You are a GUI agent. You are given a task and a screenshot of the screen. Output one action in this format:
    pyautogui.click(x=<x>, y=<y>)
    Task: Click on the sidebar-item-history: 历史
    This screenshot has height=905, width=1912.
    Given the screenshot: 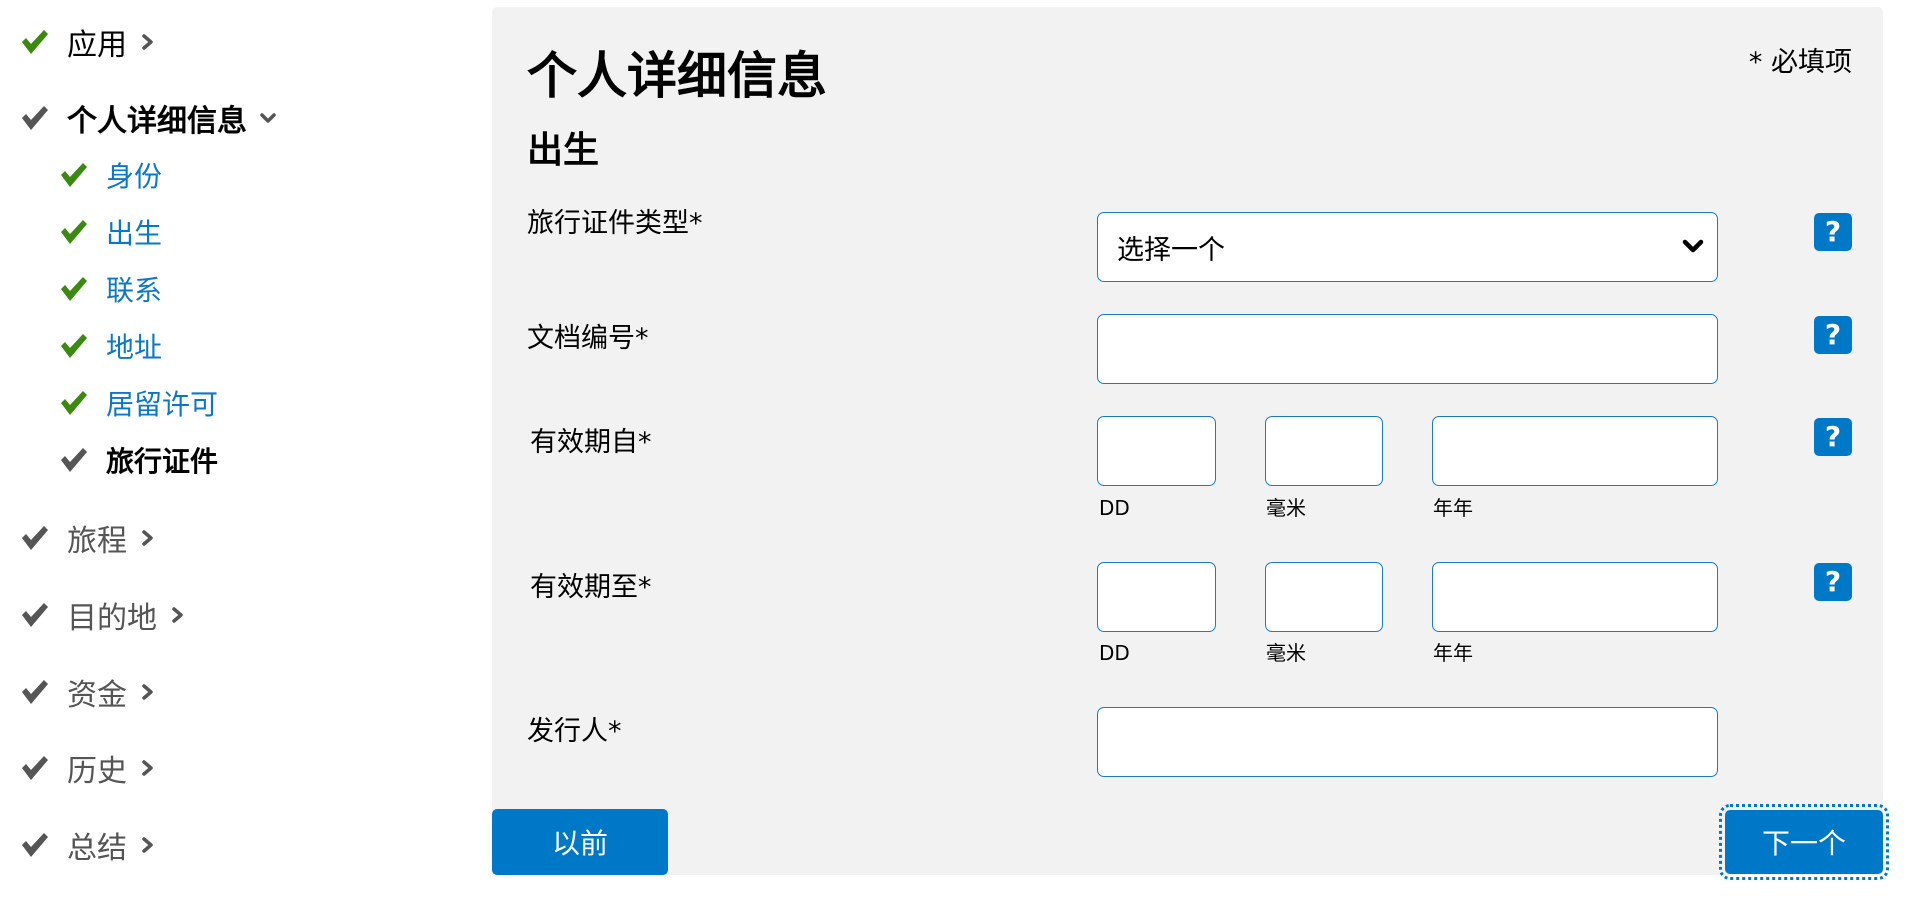 What is the action you would take?
    pyautogui.click(x=87, y=768)
    